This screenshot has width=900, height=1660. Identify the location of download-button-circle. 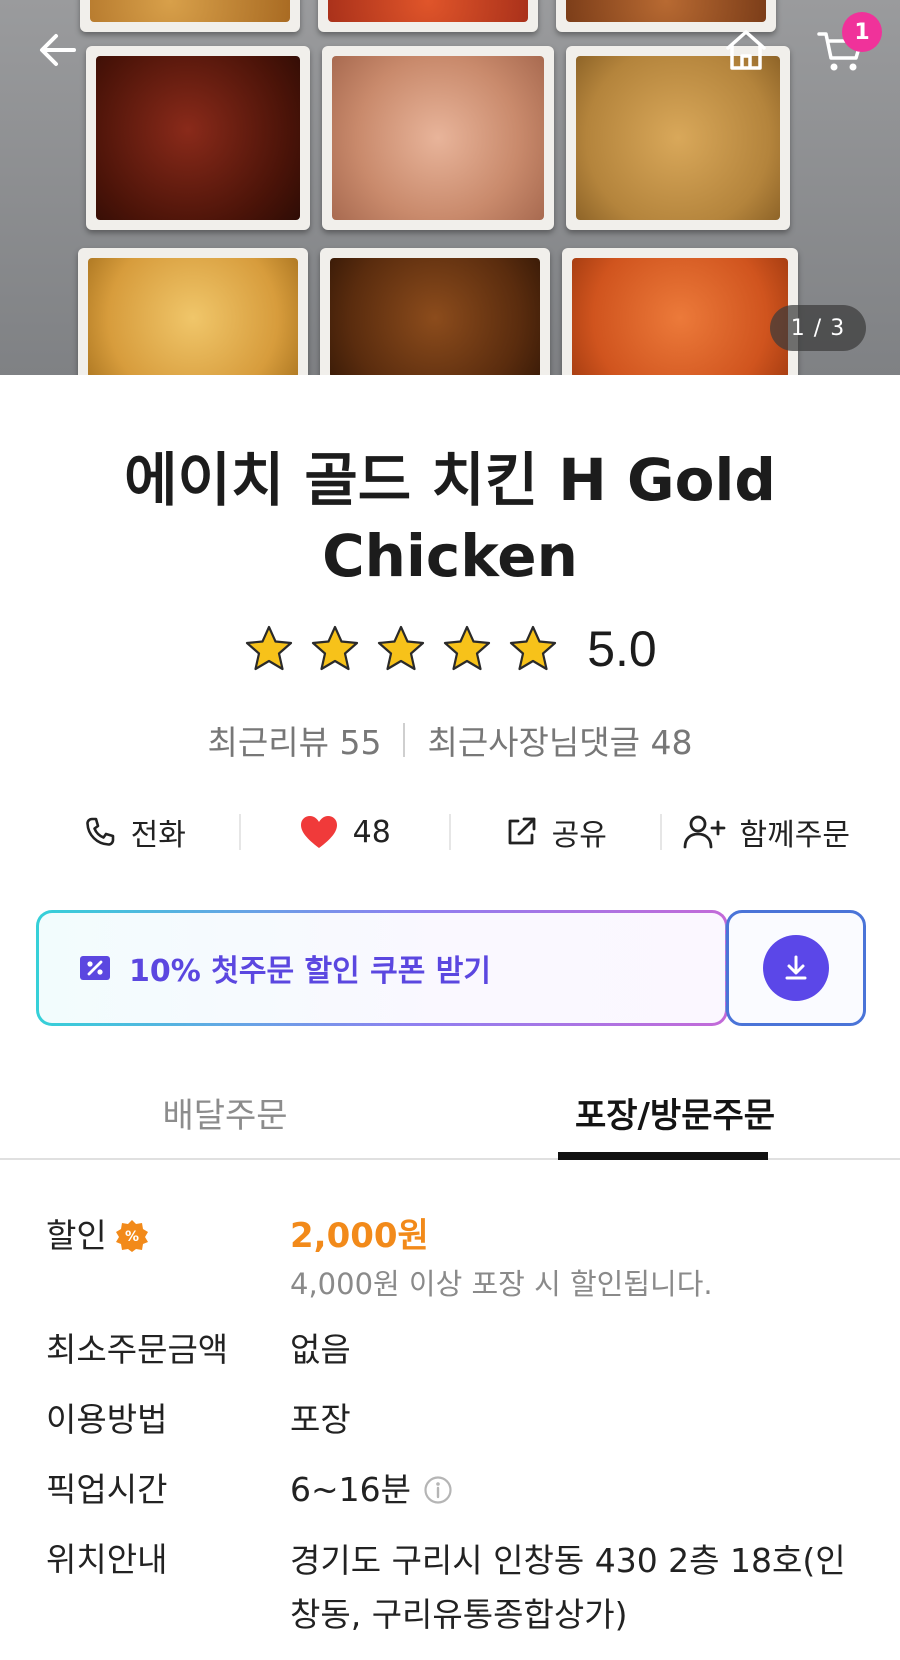
(796, 968).